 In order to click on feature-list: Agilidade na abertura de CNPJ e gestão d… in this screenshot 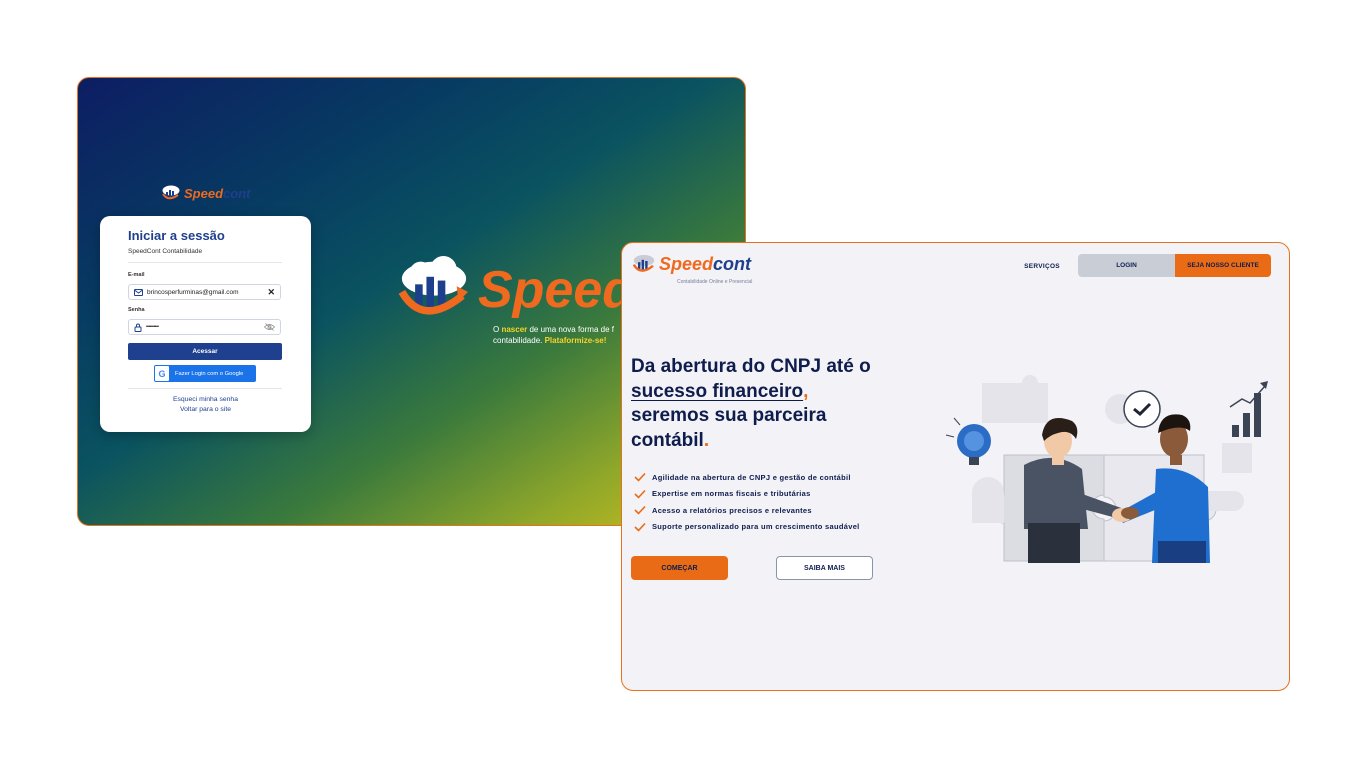, I will do `click(747, 502)`.